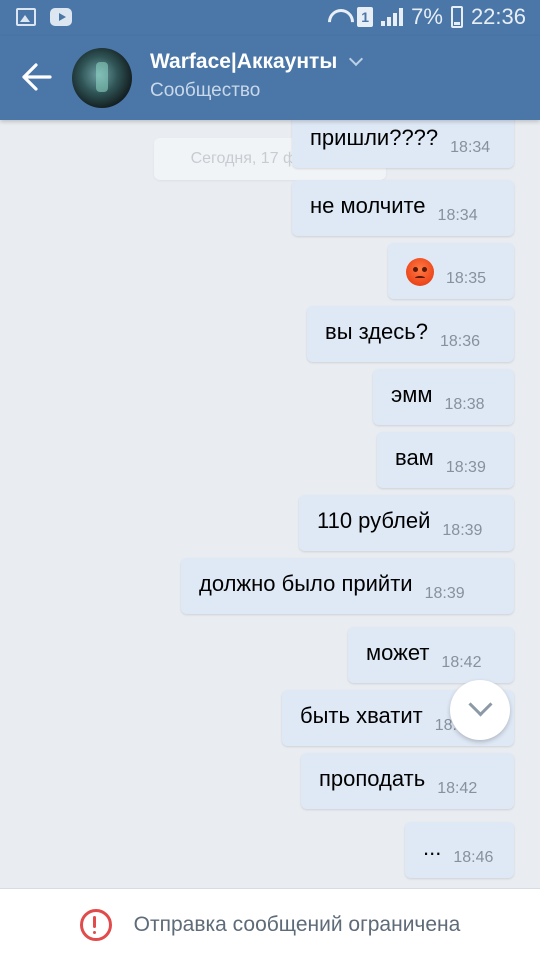 The image size is (540, 960). What do you see at coordinates (464, 404) in the screenshot?
I see `message-time: 18:38` at bounding box center [464, 404].